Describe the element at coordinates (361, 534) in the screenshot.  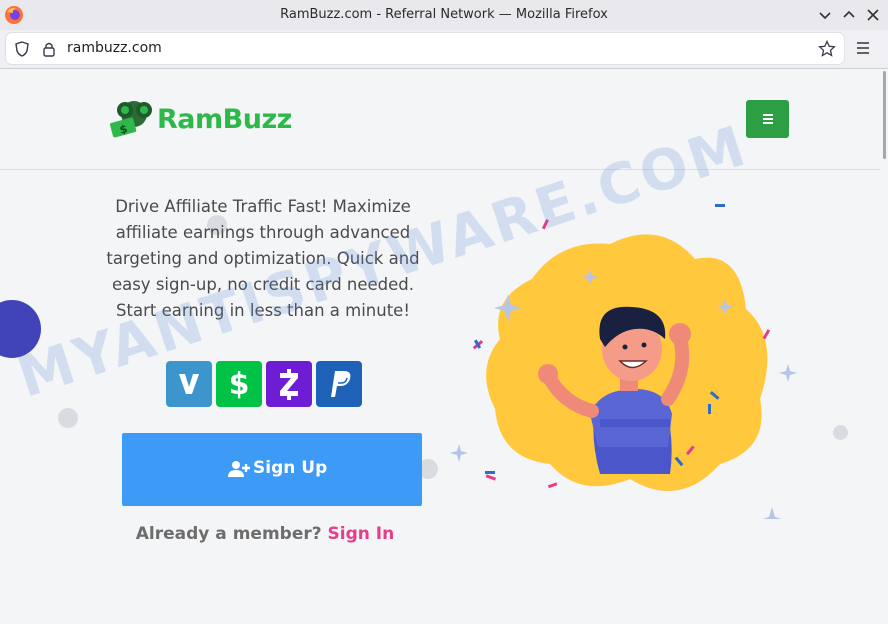
I see `sign-in-link: Sign In` at that location.